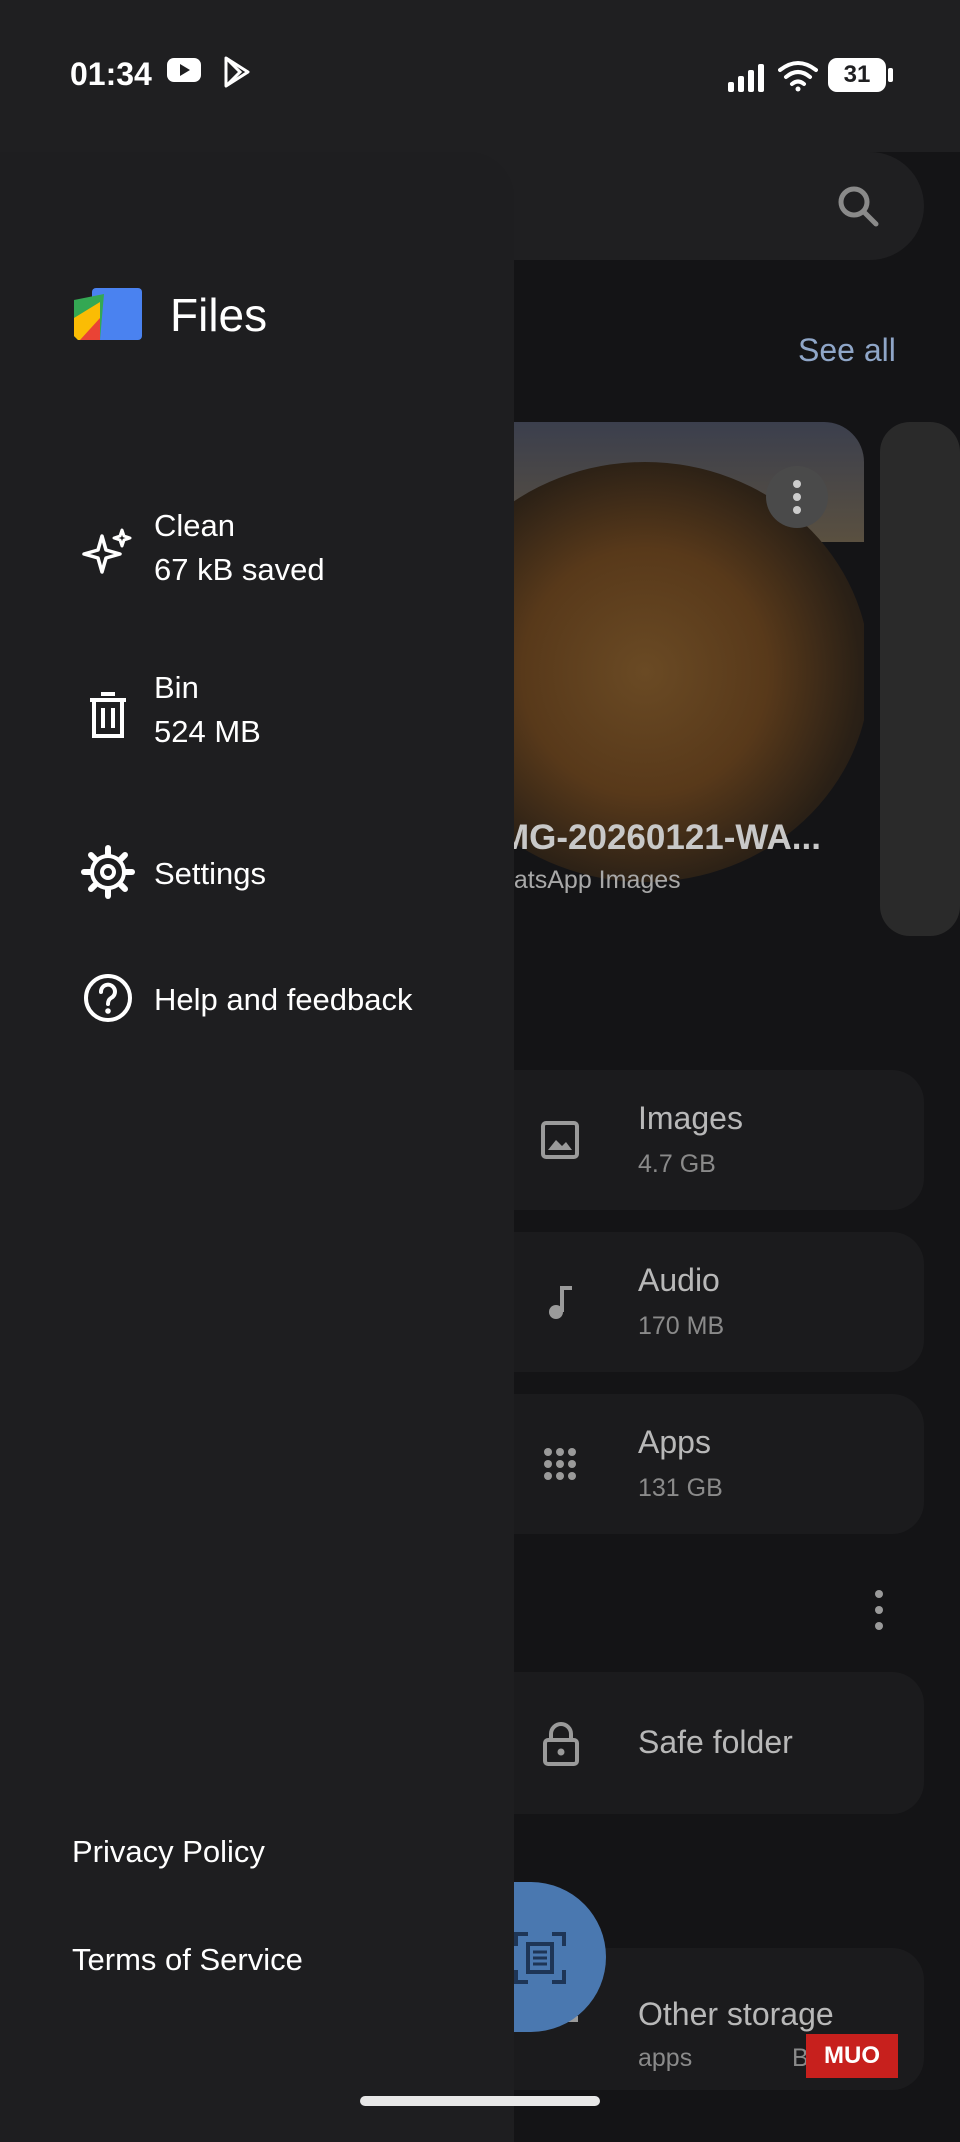 This screenshot has width=960, height=2142. Describe the element at coordinates (692, 1302) in the screenshot. I see `category-audio: Audio 170 MB` at that location.